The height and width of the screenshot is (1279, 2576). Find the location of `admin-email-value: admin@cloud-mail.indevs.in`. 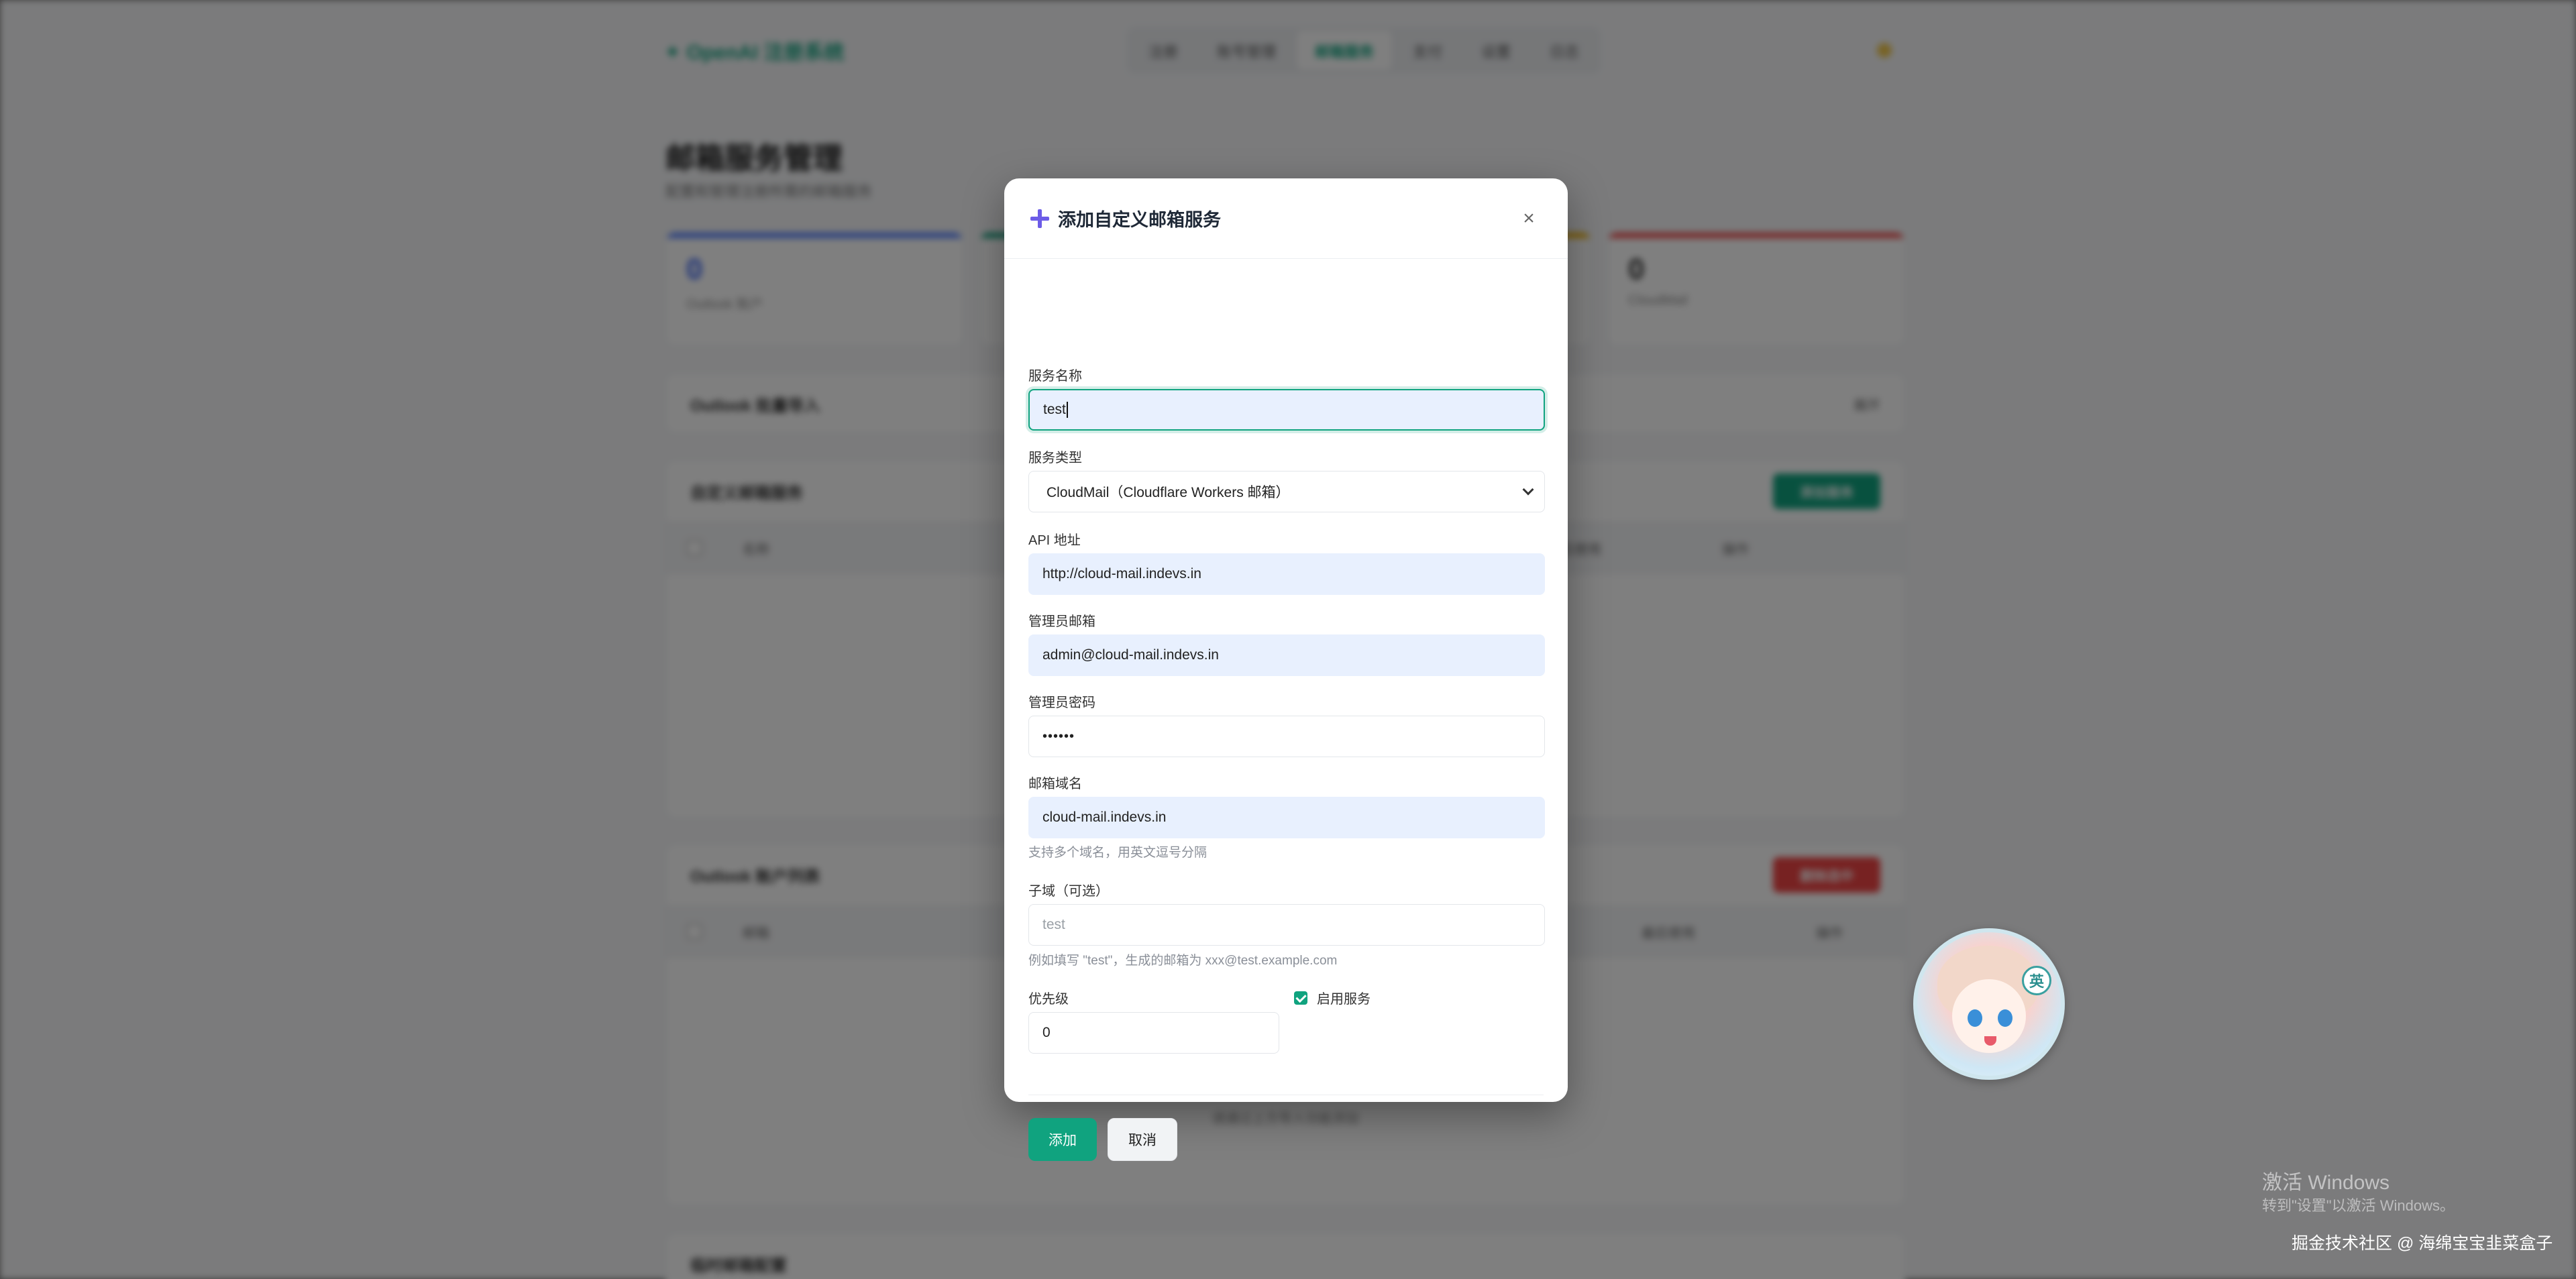

admin-email-value: admin@cloud-mail.indevs.in is located at coordinates (1130, 655).